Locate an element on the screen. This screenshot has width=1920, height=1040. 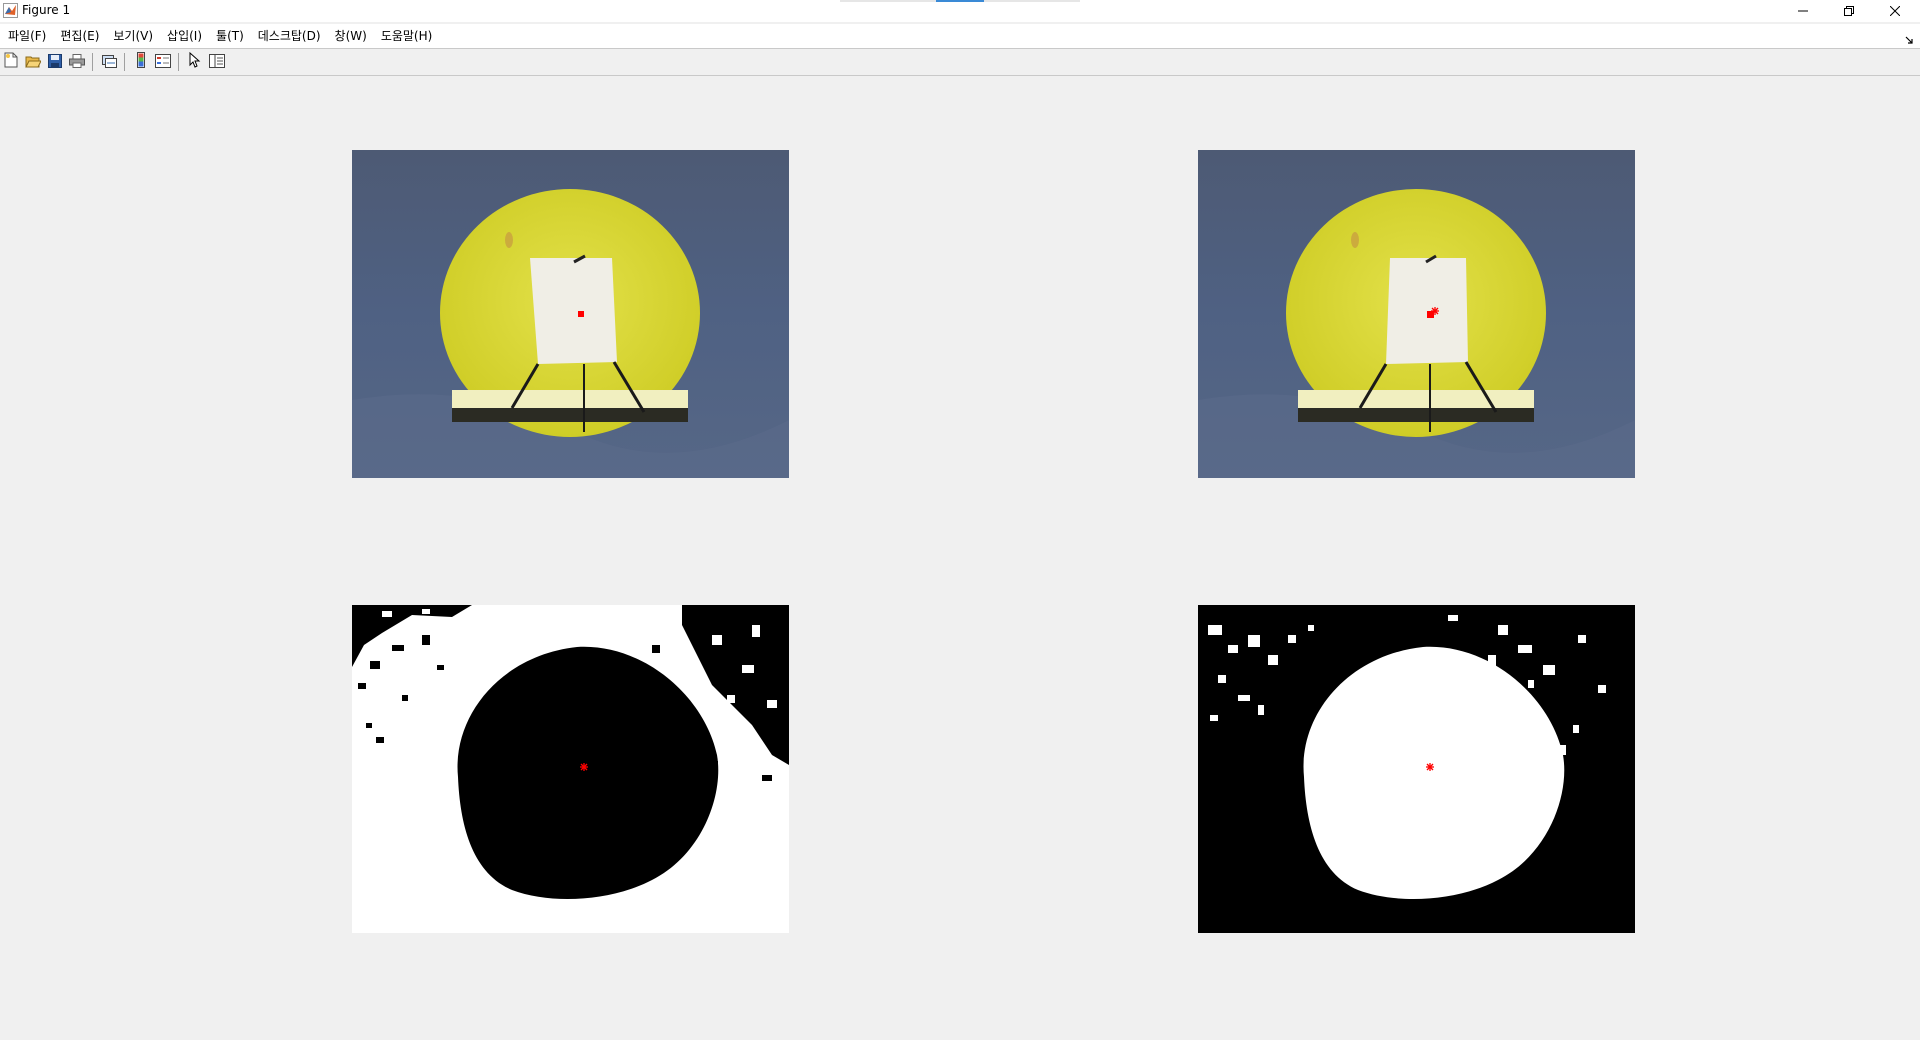
menu-desktop: 데스크탑(D) is located at coordinates (289, 36).